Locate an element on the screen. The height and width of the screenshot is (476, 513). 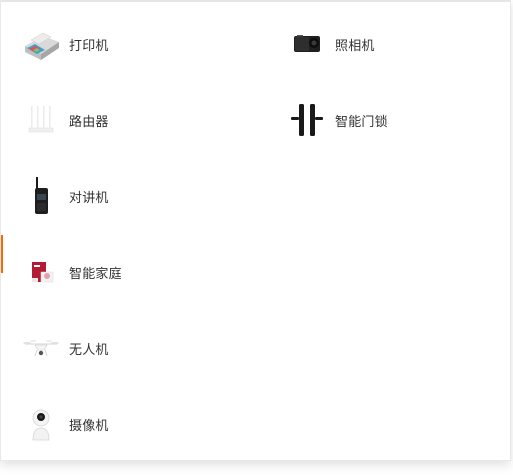
menu-item-label: 无人机 is located at coordinates (89, 350).